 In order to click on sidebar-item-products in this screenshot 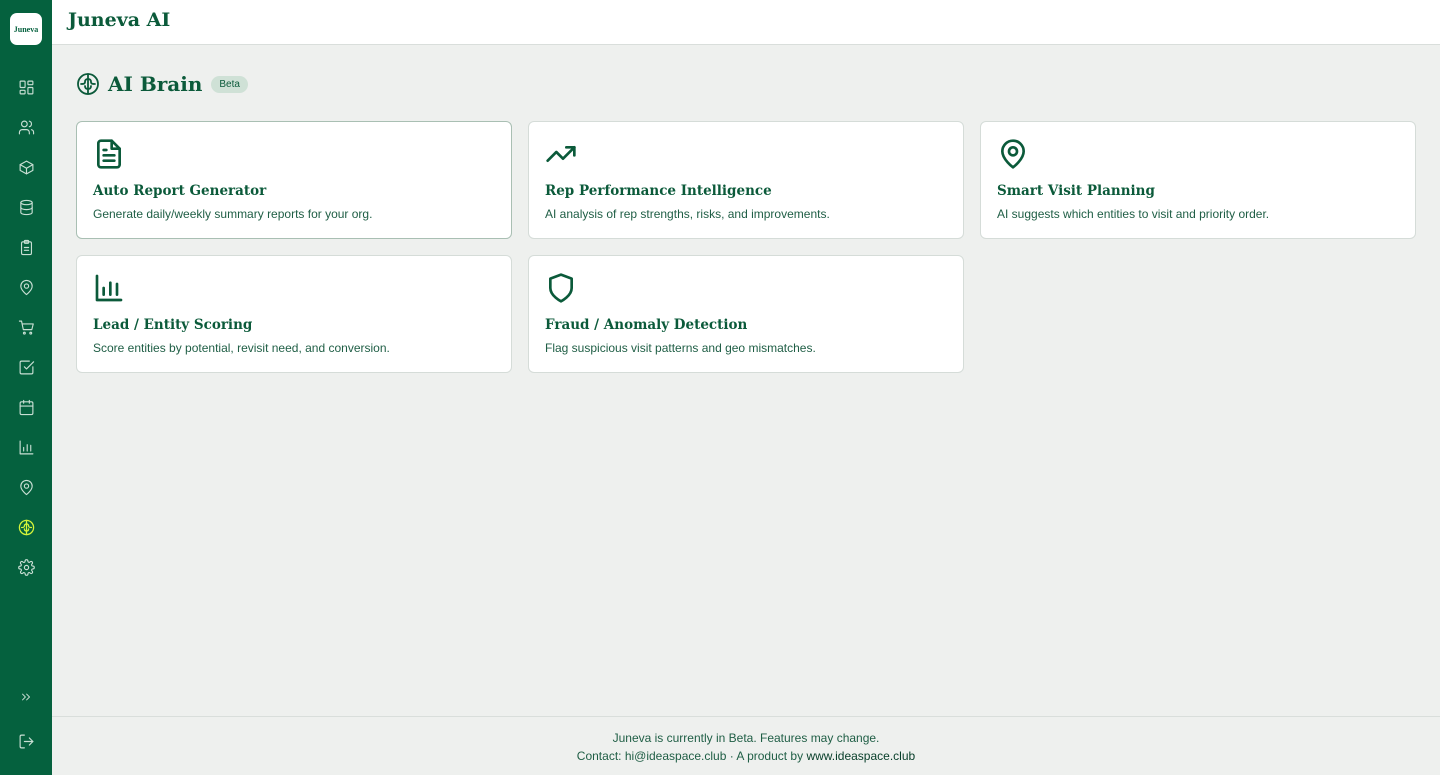, I will do `click(26, 167)`.